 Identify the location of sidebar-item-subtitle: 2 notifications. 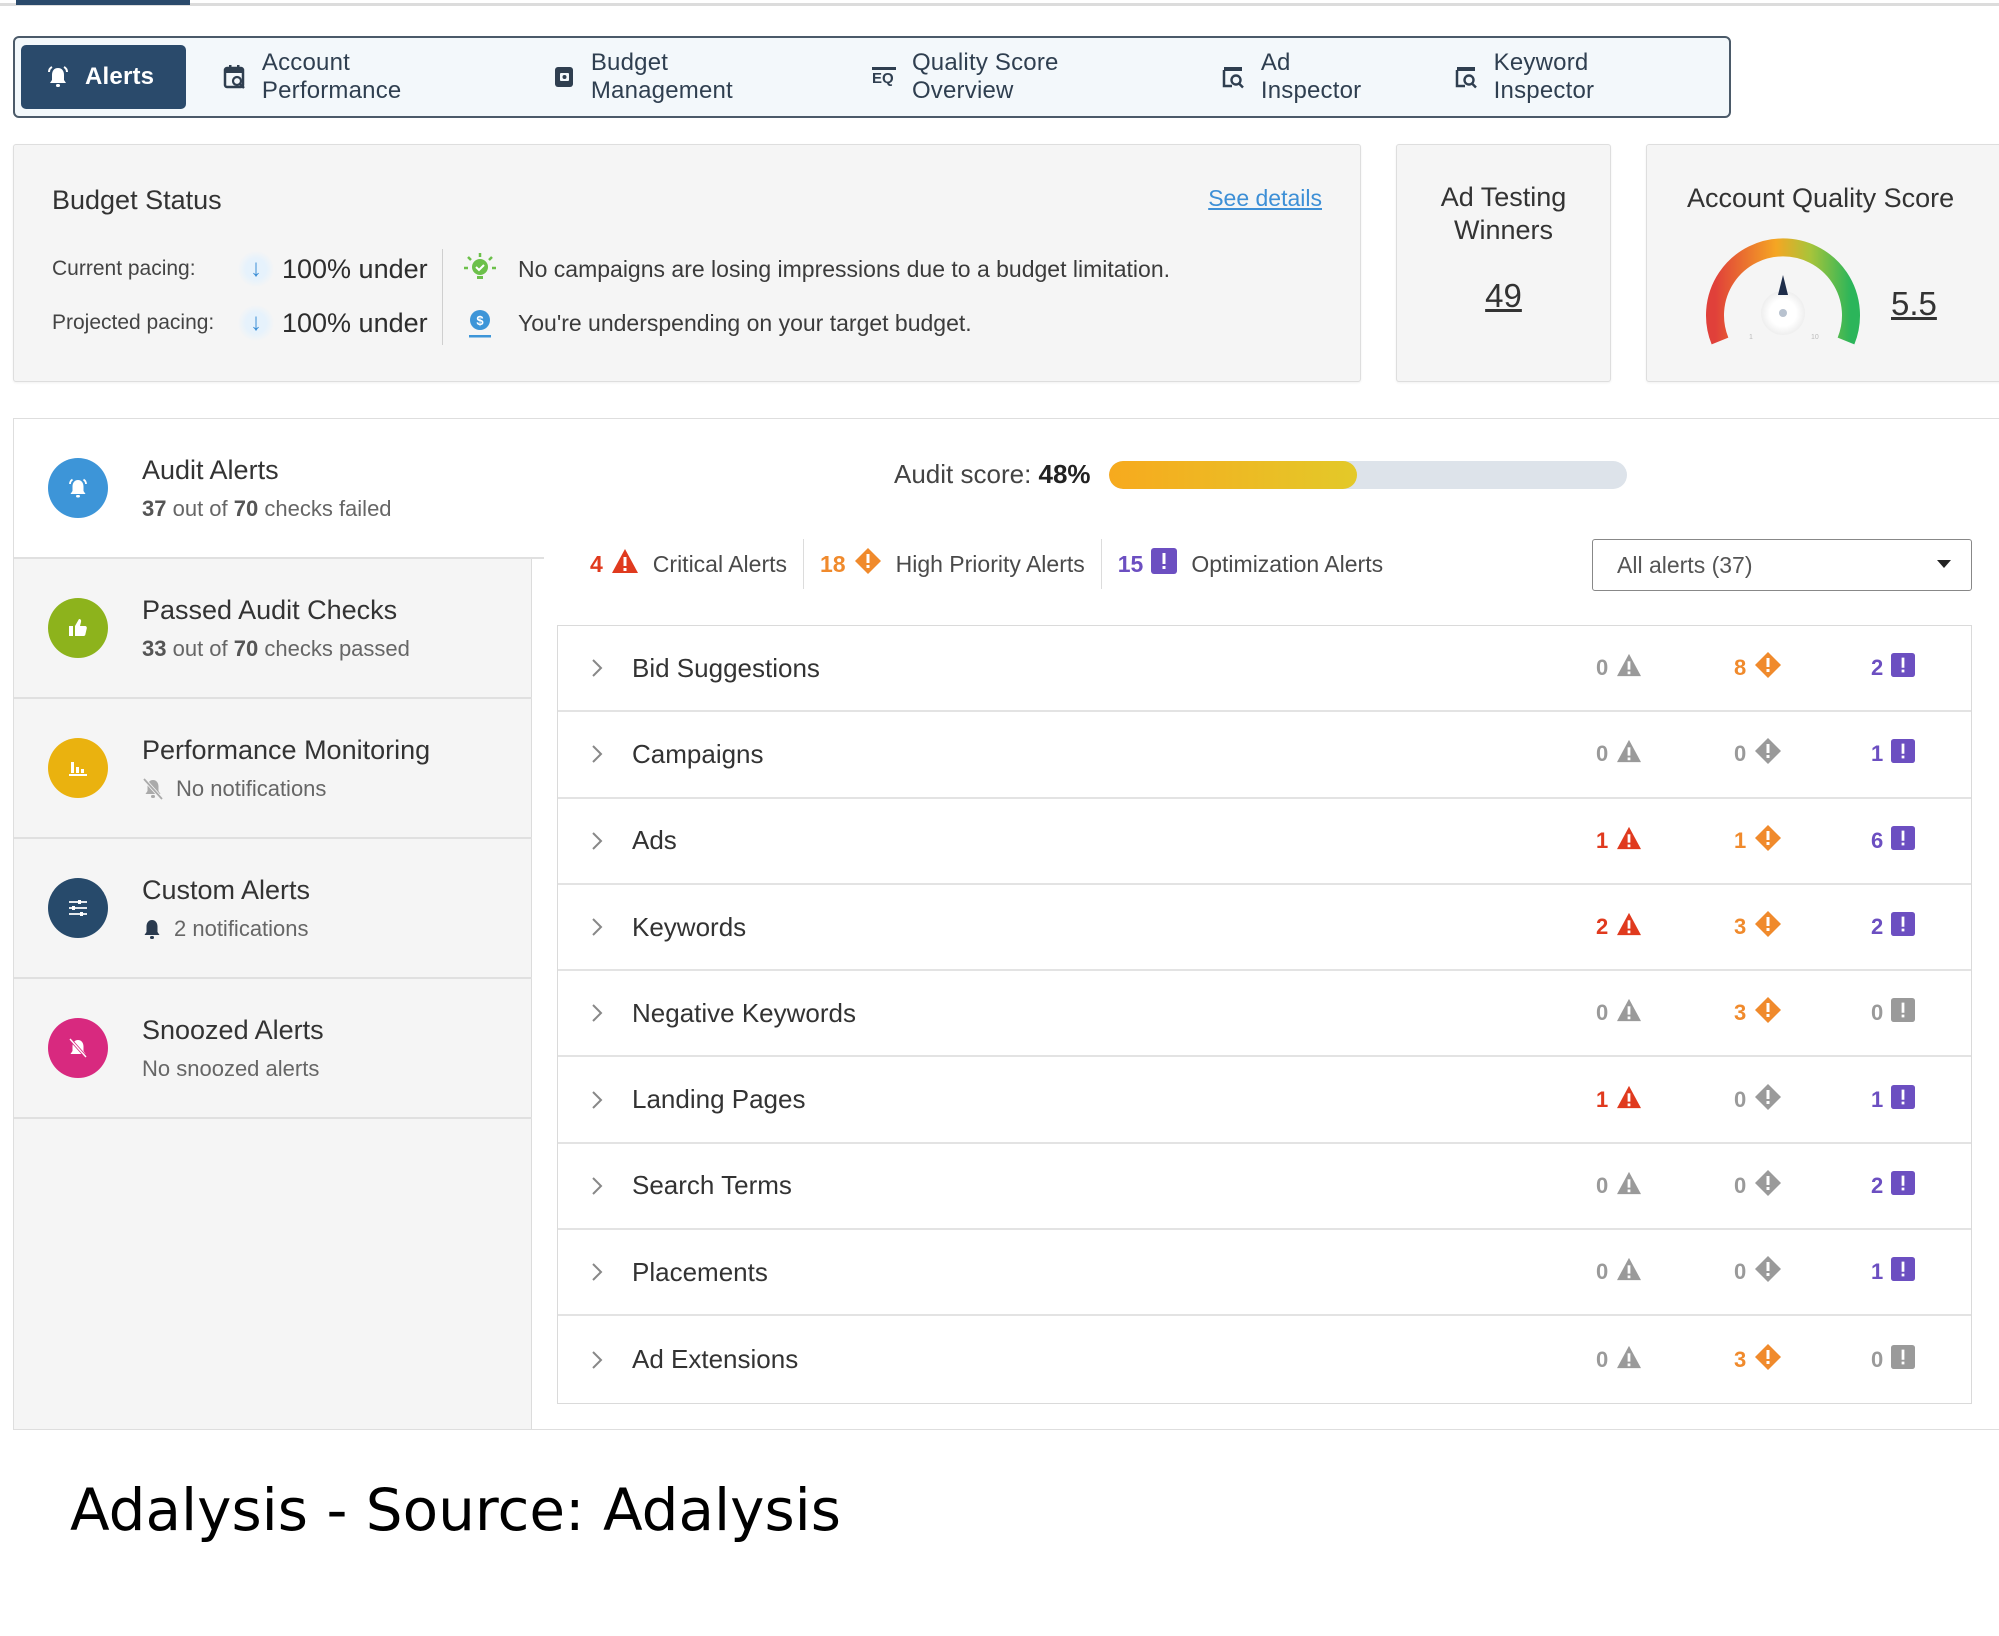
(226, 929).